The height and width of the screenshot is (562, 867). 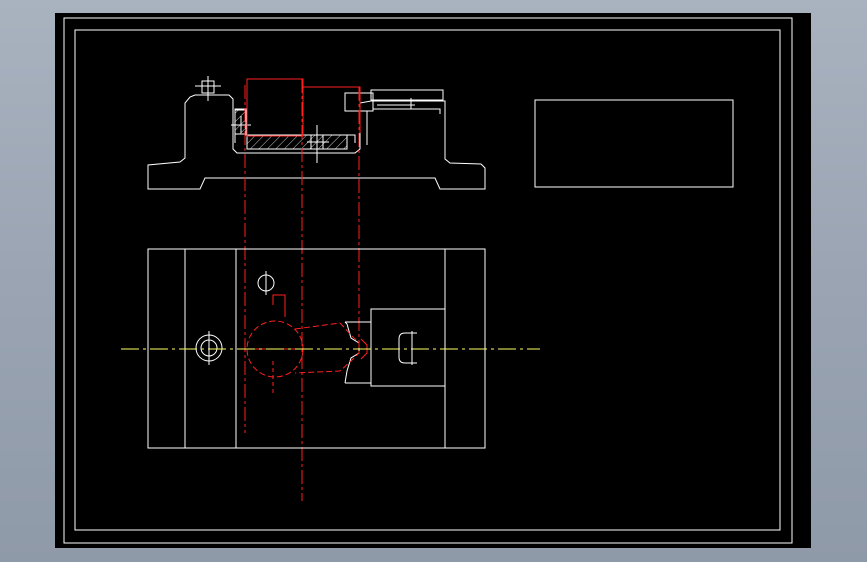 I want to click on center-marks, so click(x=310, y=318).